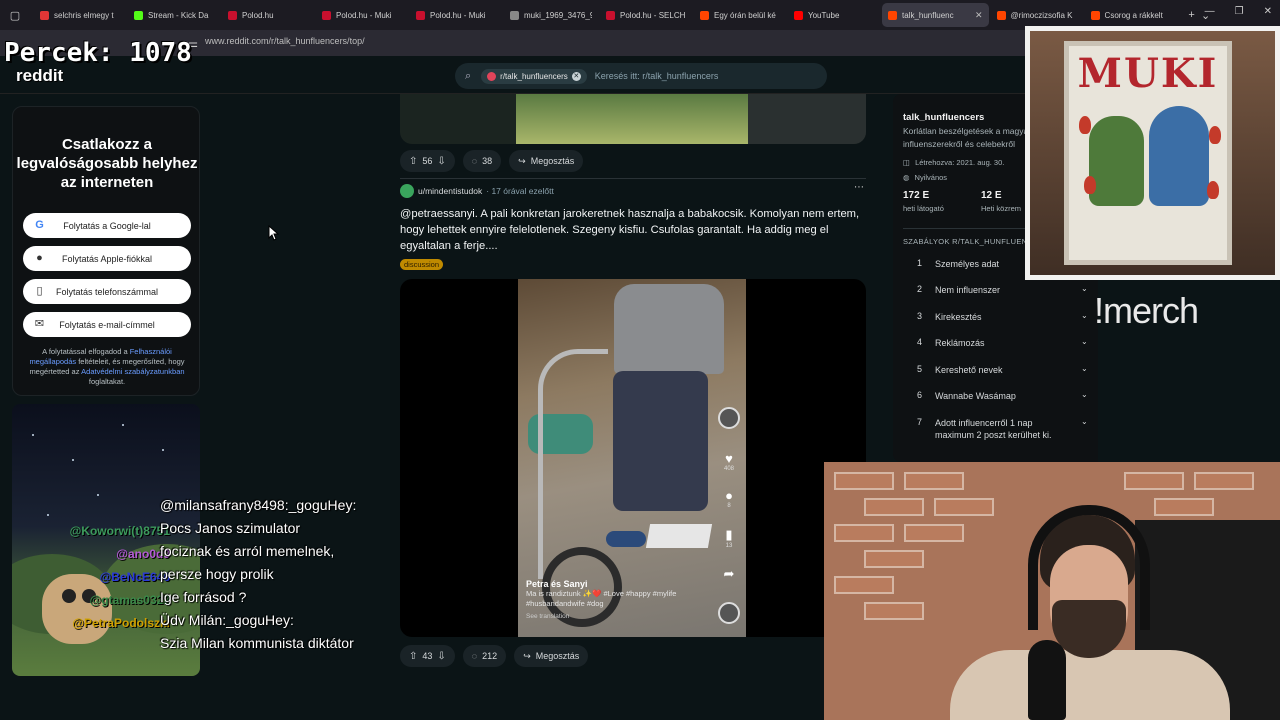  Describe the element at coordinates (606, 616) in the screenshot. I see `see-translation-link: See translation` at that location.